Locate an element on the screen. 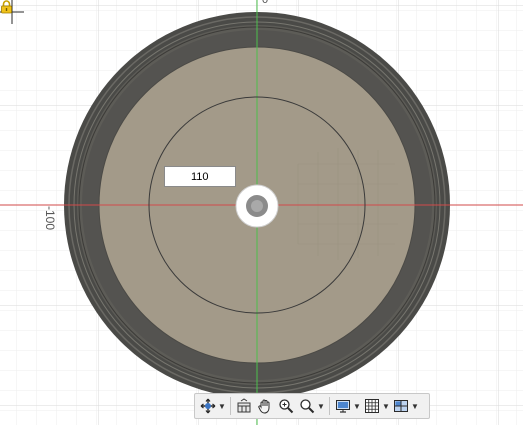 The image size is (523, 425). fit-zoom-tool: ▼ is located at coordinates (311, 406).